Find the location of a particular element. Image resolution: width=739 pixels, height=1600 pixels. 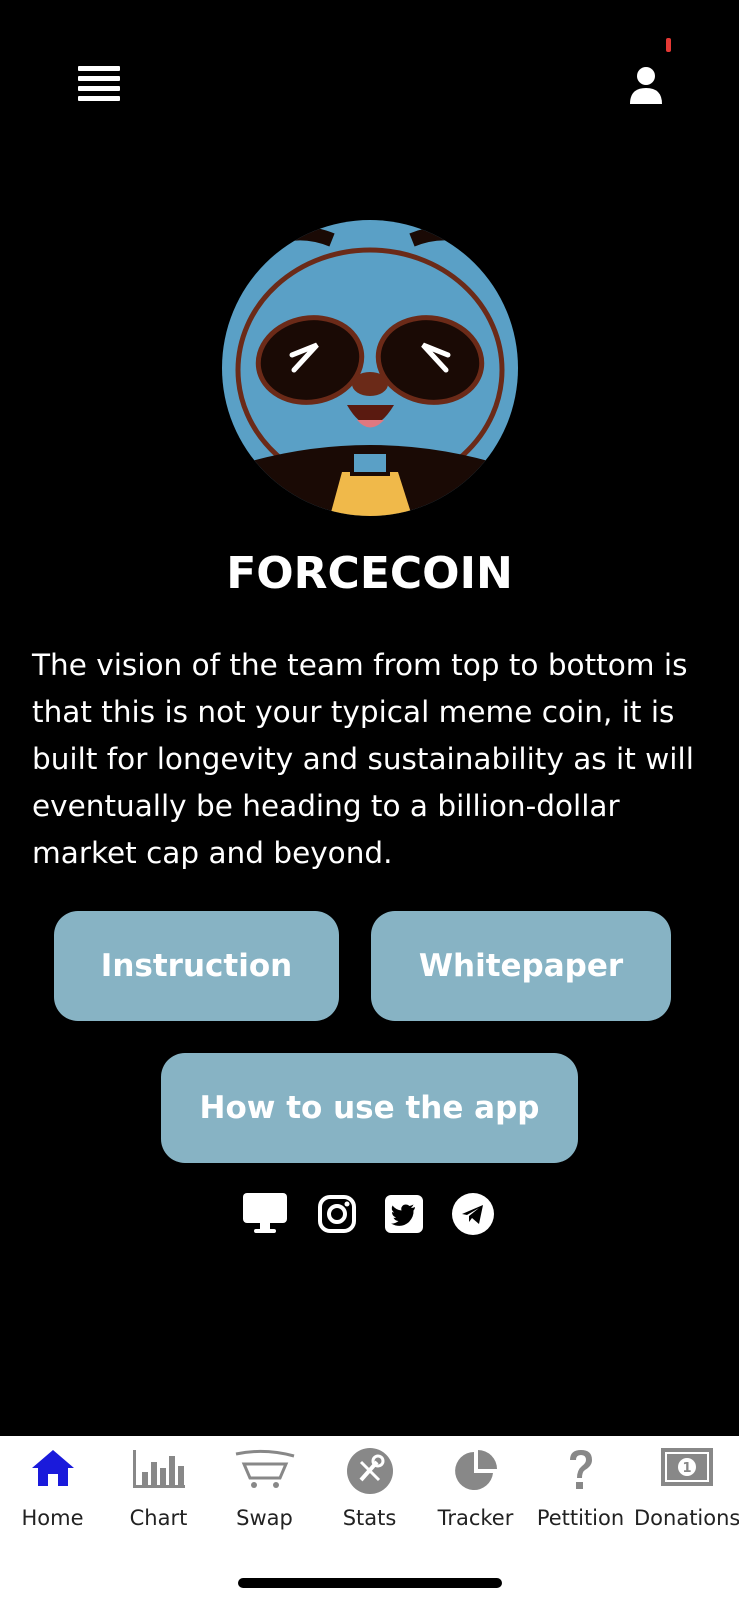

nav-item-home: Home is located at coordinates (52, 1496).